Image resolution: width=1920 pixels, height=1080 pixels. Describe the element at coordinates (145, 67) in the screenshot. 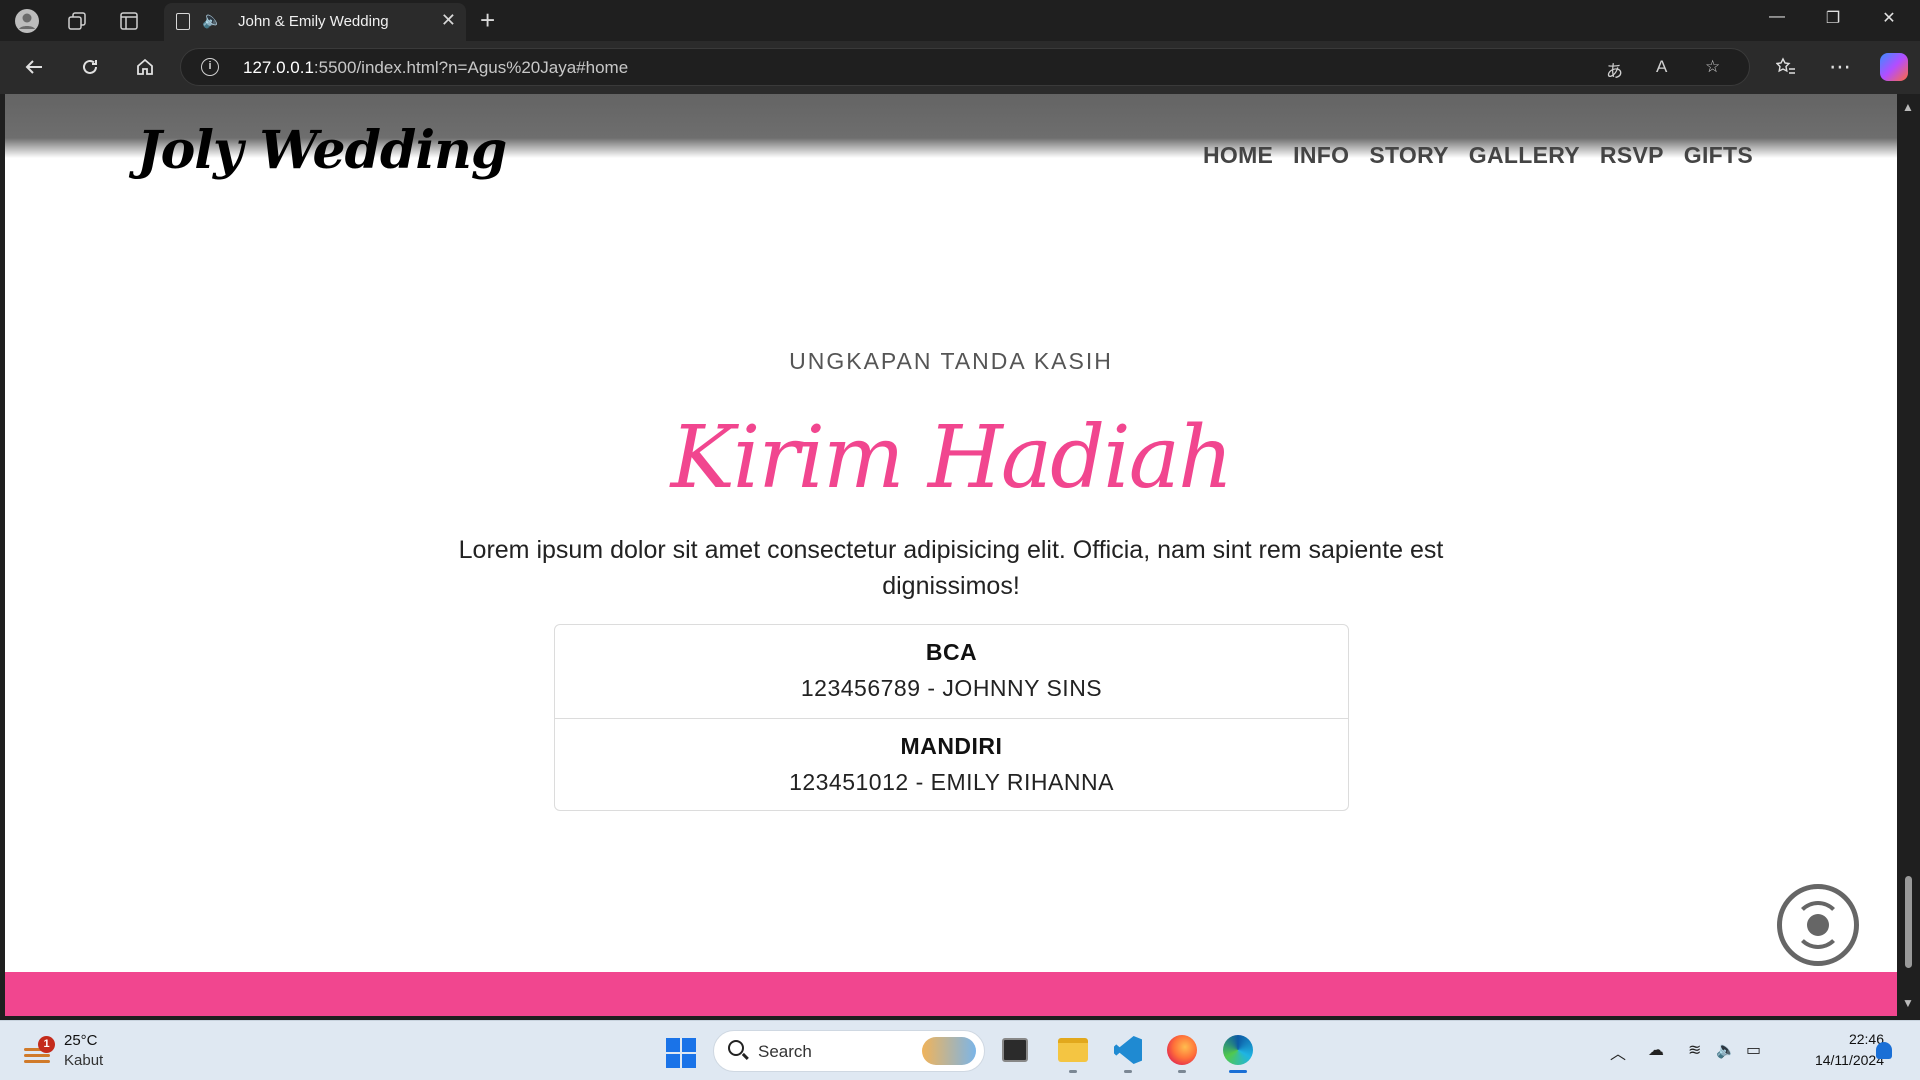

I see `home-icon` at that location.